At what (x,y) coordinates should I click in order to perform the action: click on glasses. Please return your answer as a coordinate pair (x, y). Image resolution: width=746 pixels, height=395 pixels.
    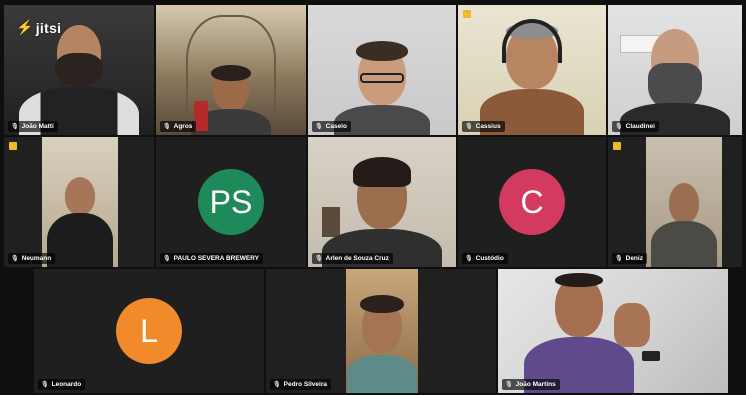
    Looking at the image, I should click on (382, 78).